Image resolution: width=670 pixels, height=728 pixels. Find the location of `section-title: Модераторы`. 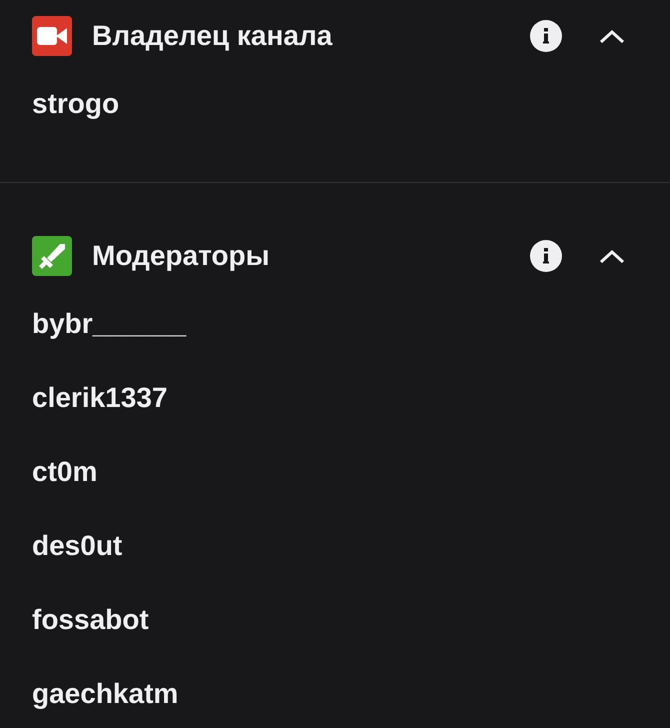

section-title: Модераторы is located at coordinates (181, 256).